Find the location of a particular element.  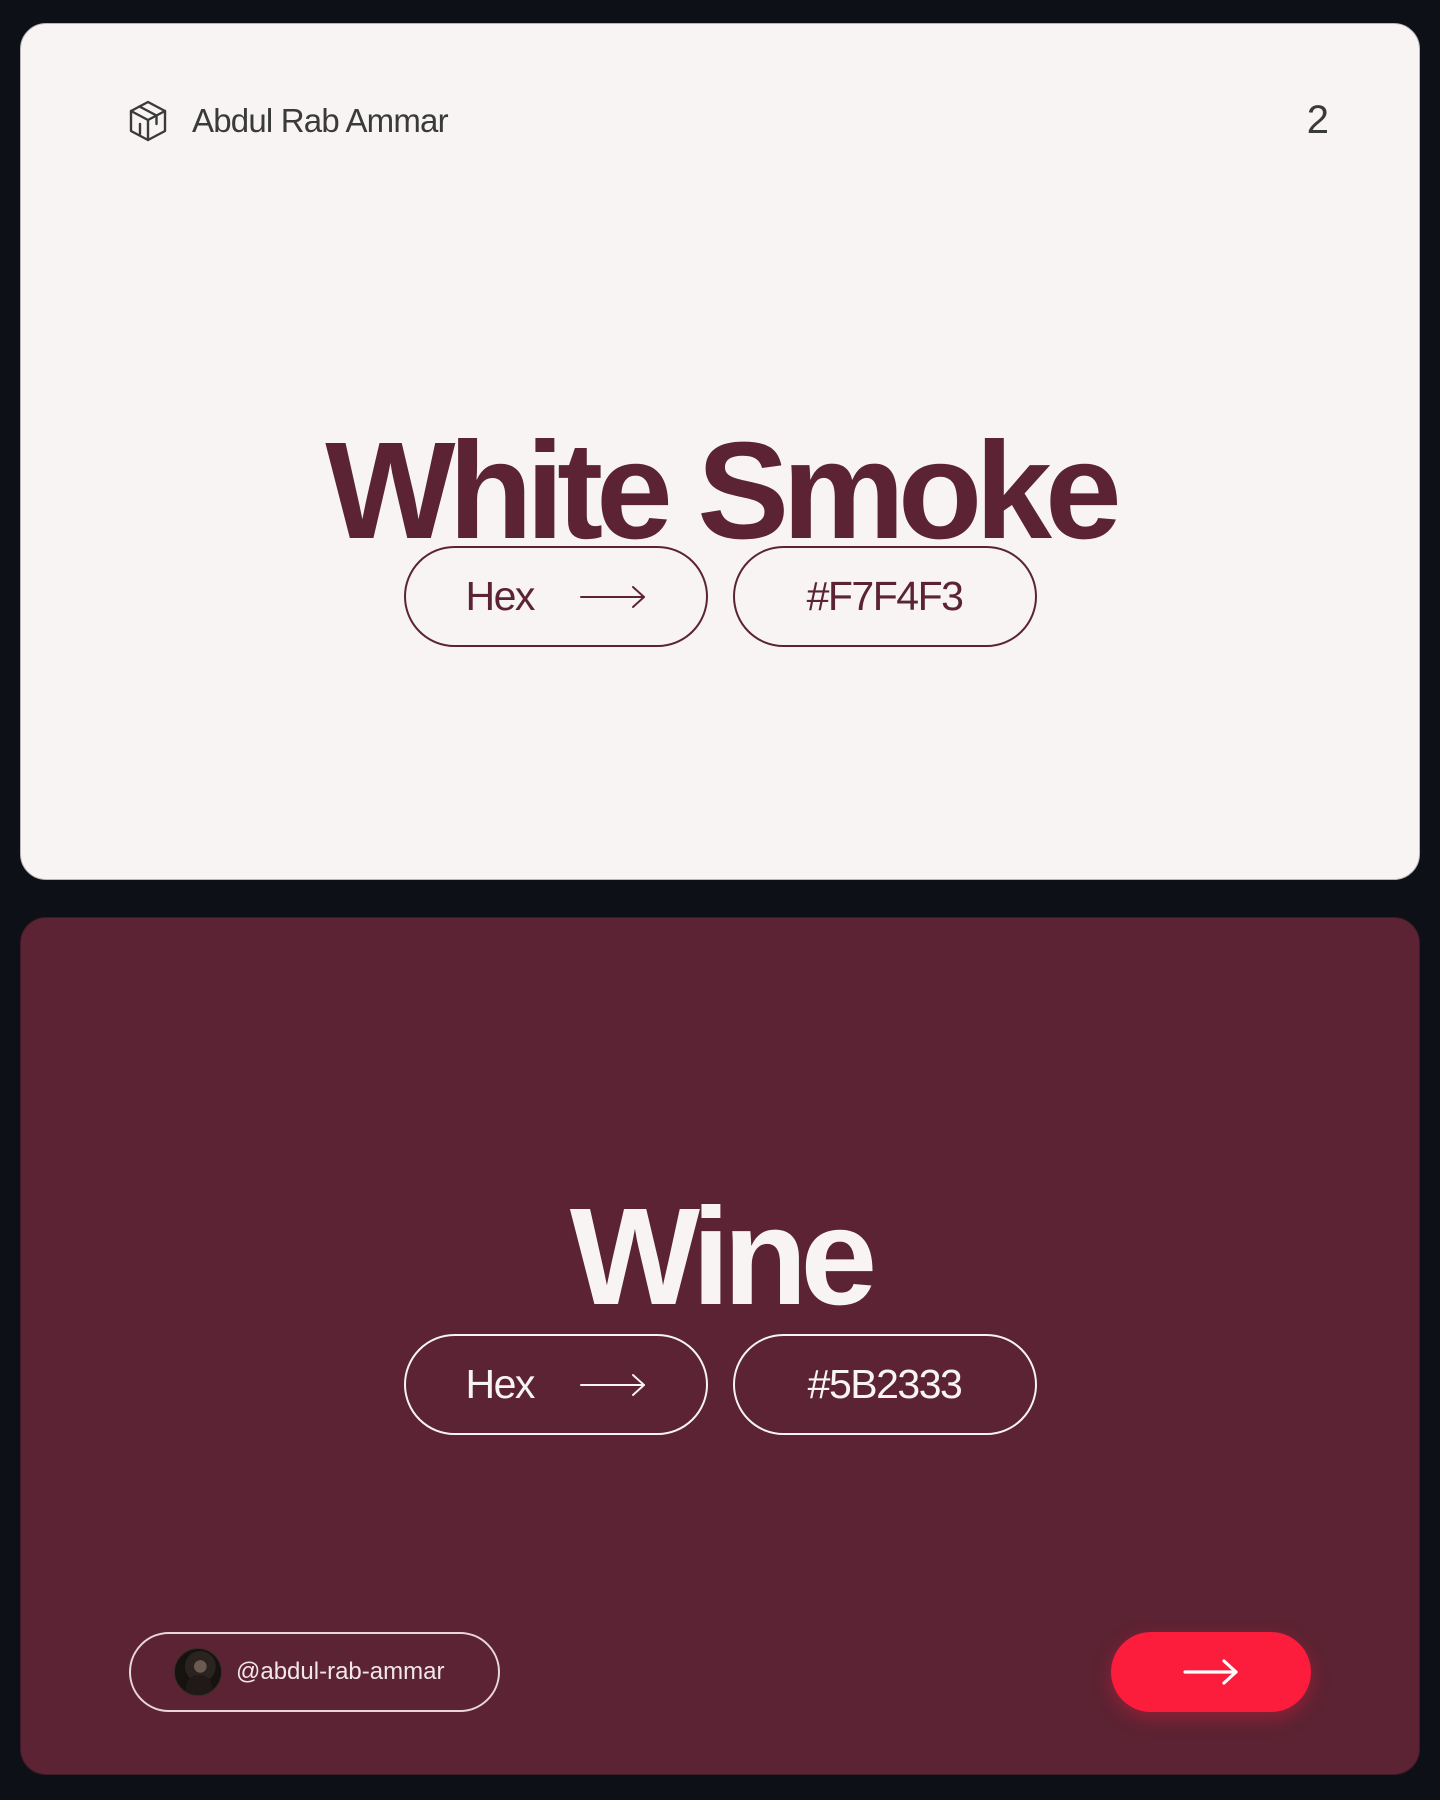

brand-name: Abdul Rab Ammar is located at coordinates (320, 120).